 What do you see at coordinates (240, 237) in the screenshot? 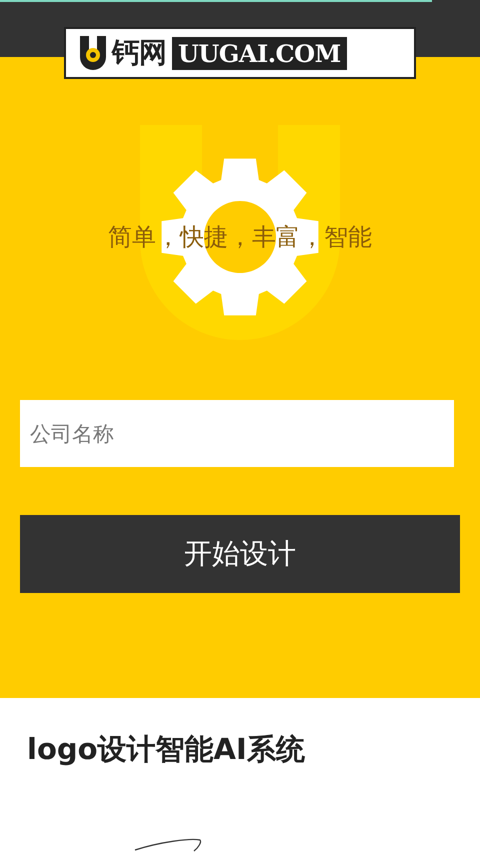
I see `tagline: 简单，快捷，丰富，智能` at bounding box center [240, 237].